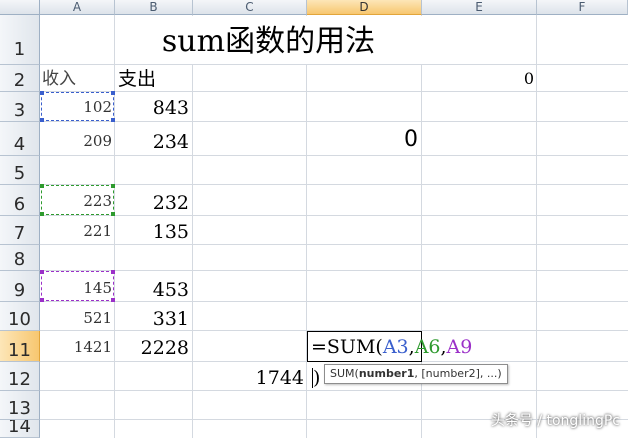 This screenshot has height=438, width=628. I want to click on formula-ref-a6: A6, so click(428, 347).